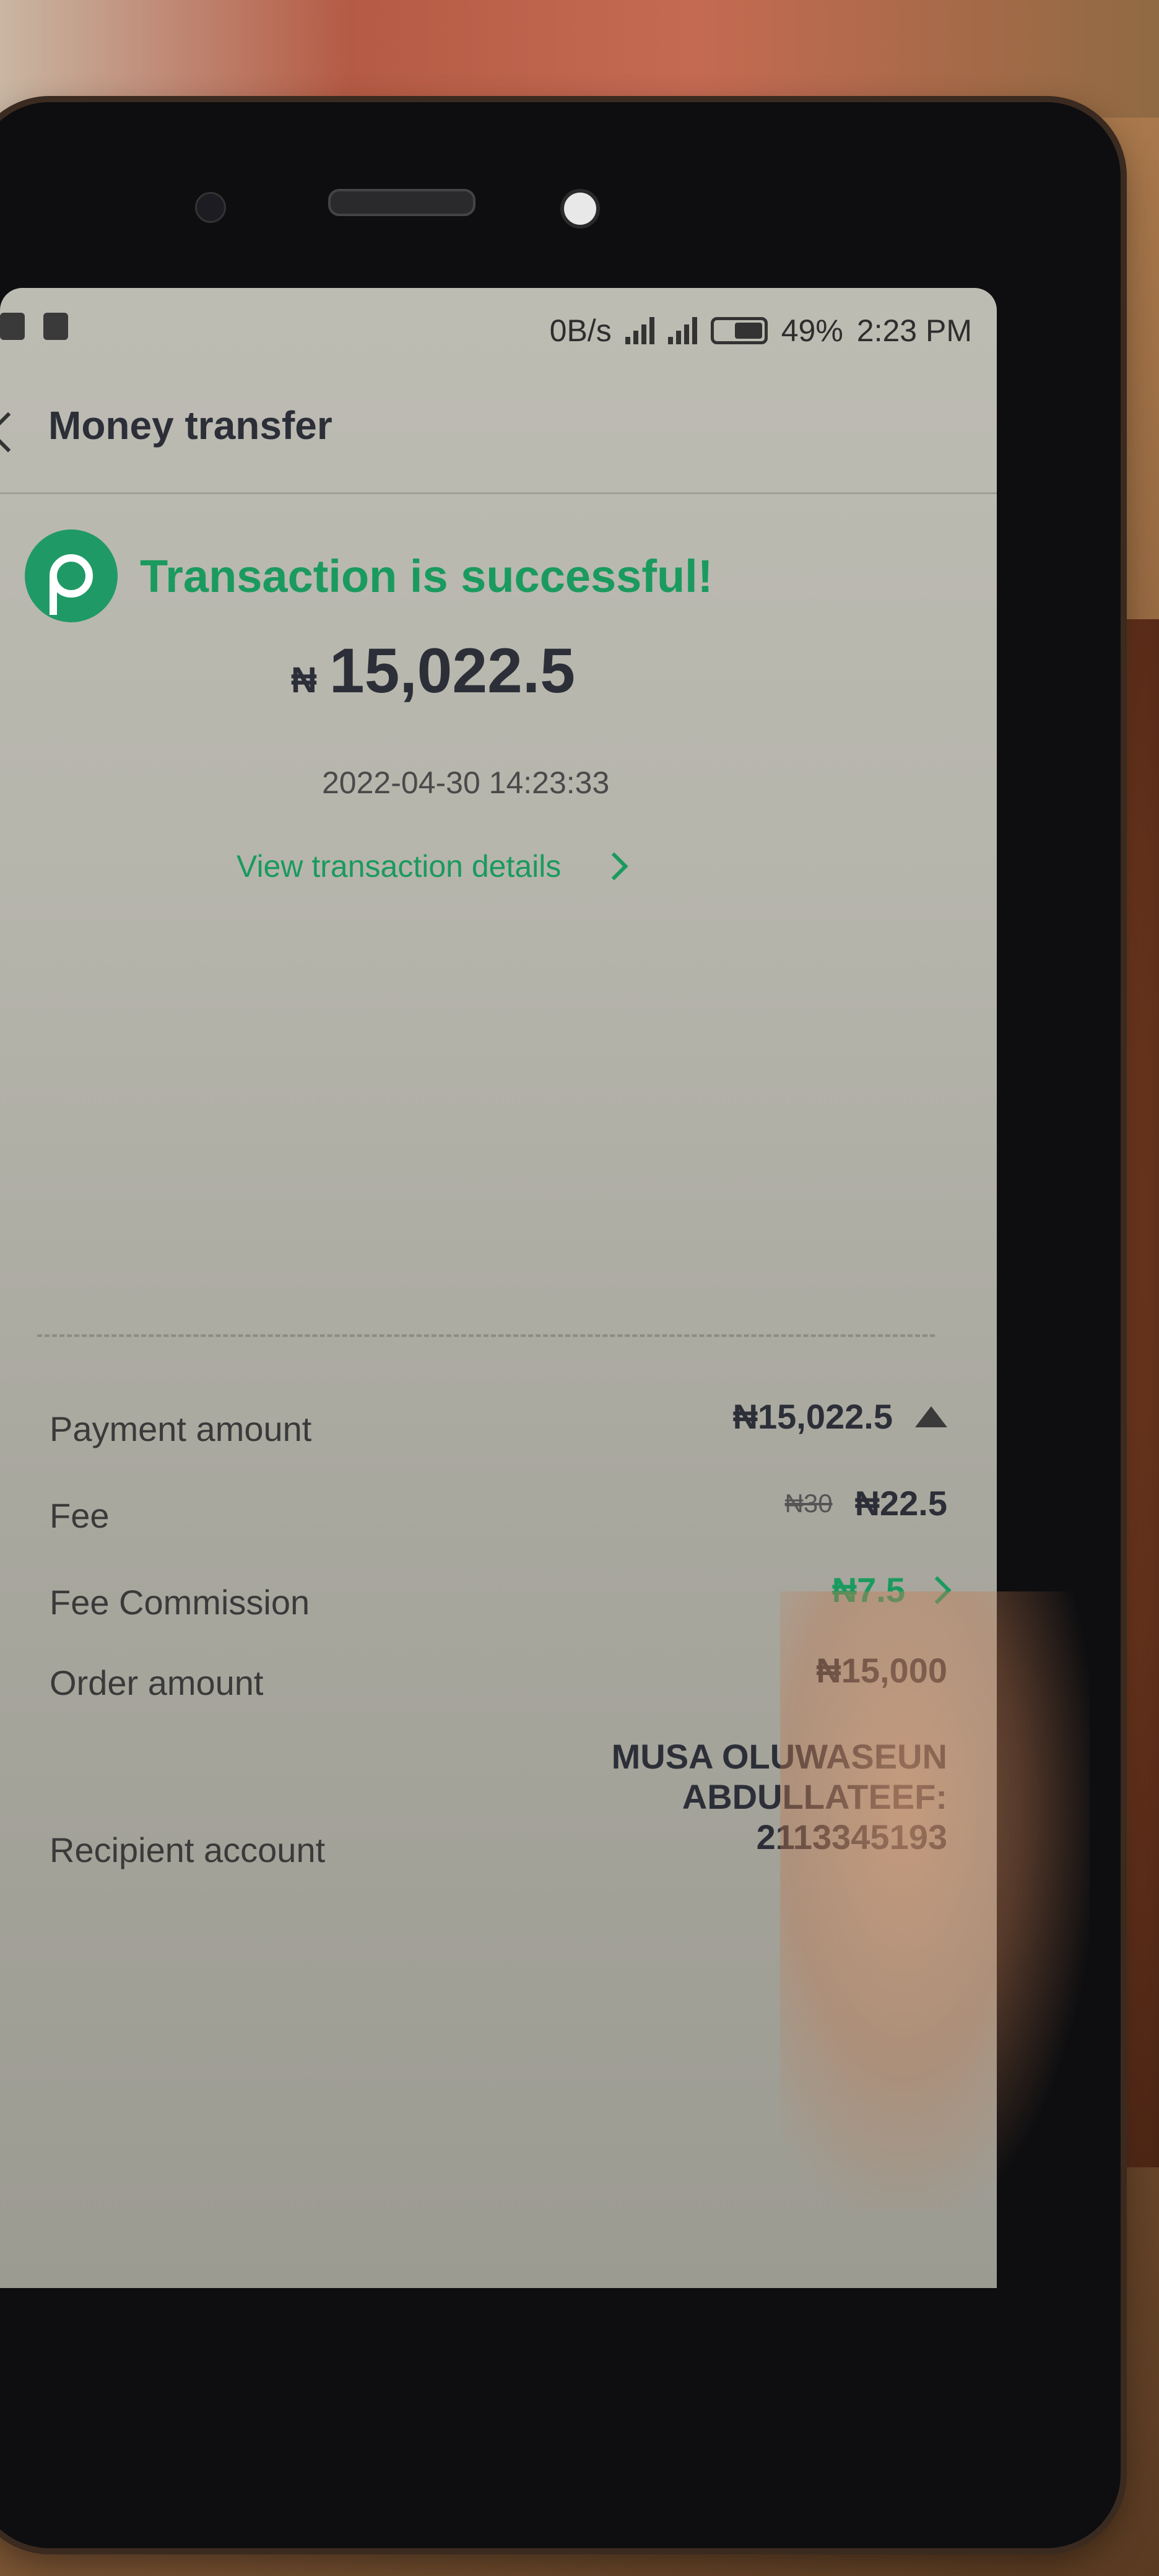  What do you see at coordinates (498, 431) in the screenshot?
I see `app-header: Money transfer` at bounding box center [498, 431].